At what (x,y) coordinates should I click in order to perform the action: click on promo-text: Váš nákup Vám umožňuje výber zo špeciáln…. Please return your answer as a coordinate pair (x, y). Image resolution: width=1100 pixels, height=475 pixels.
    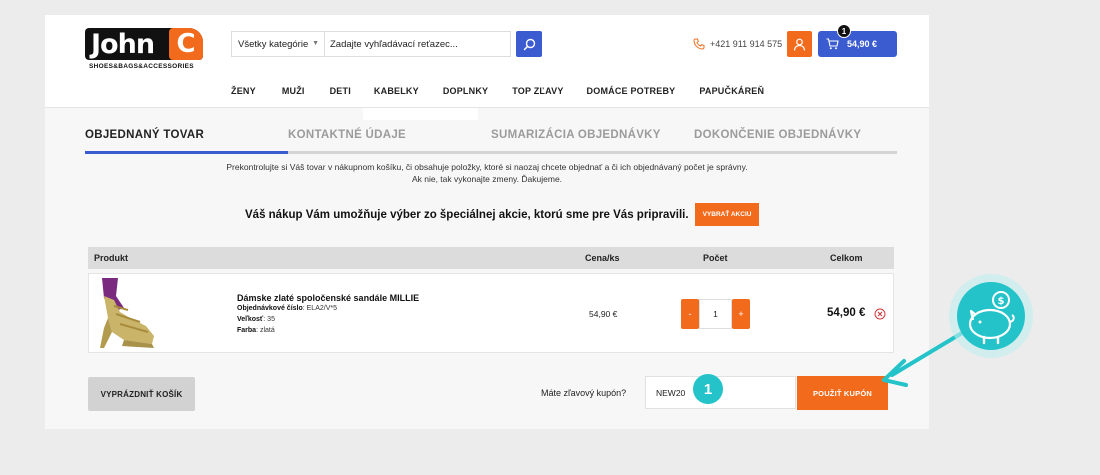
    Looking at the image, I should click on (467, 214).